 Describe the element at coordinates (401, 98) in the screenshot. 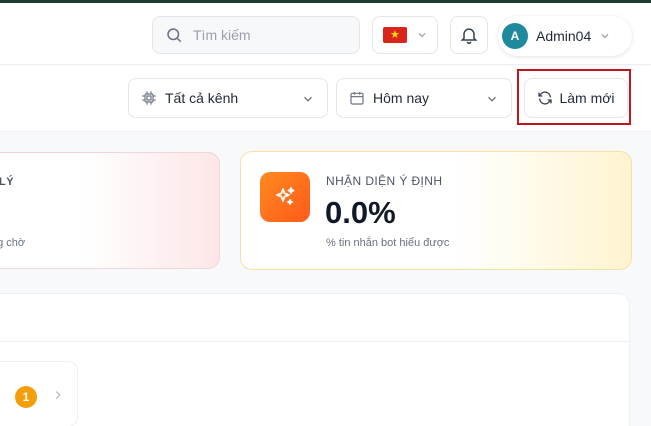

I see `date-filter-value: Hôm nay` at that location.